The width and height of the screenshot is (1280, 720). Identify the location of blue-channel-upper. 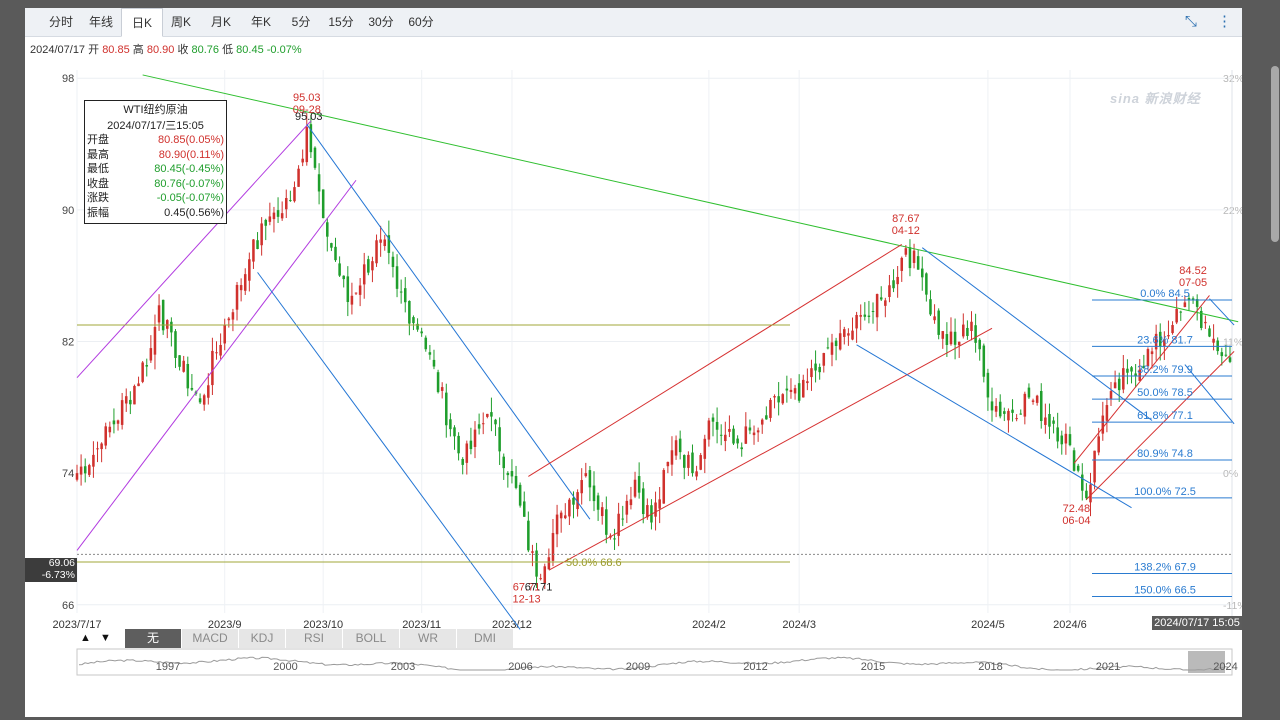
(448, 322).